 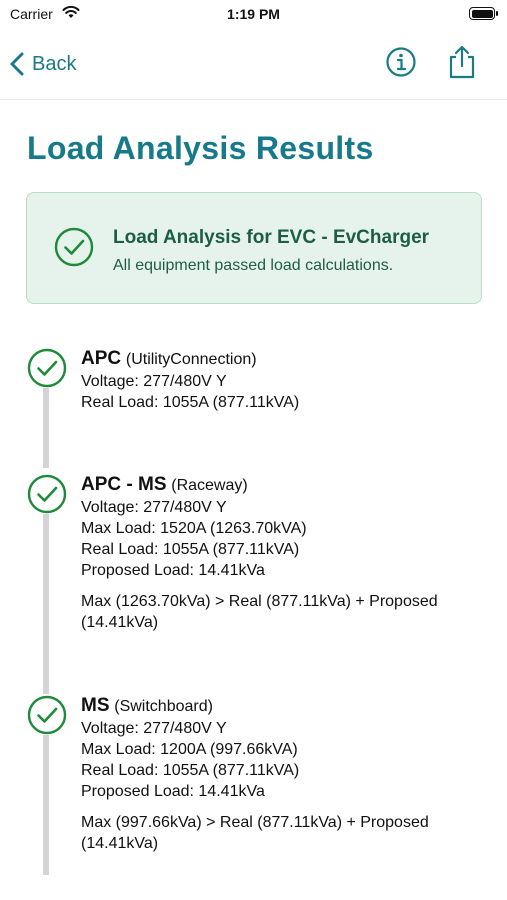 What do you see at coordinates (124, 484) in the screenshot?
I see `equipment-name: APC - MS` at bounding box center [124, 484].